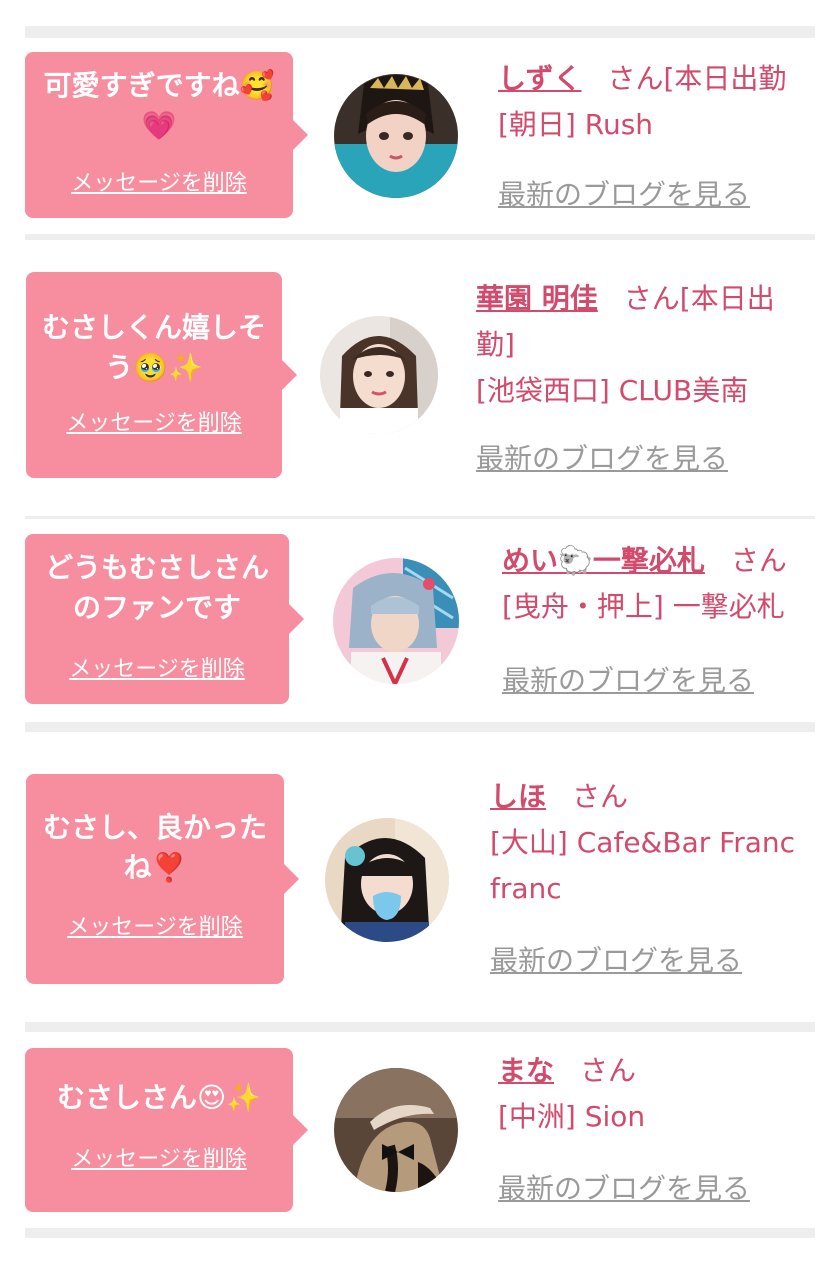 The image size is (840, 1262). What do you see at coordinates (153, 327) in the screenshot?
I see `message-text-line: むさしくん嬉しそ` at bounding box center [153, 327].